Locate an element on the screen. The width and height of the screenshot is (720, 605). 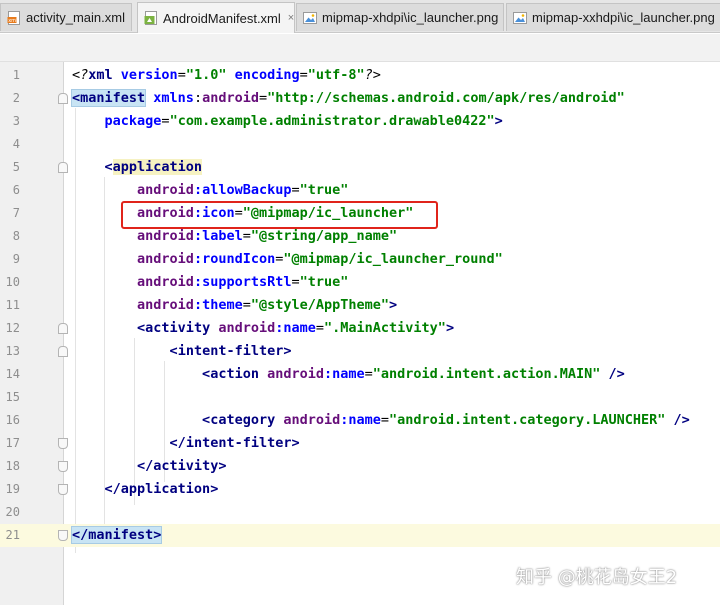
tab-label: AndroidManifest.xml is located at coordinates (222, 18).